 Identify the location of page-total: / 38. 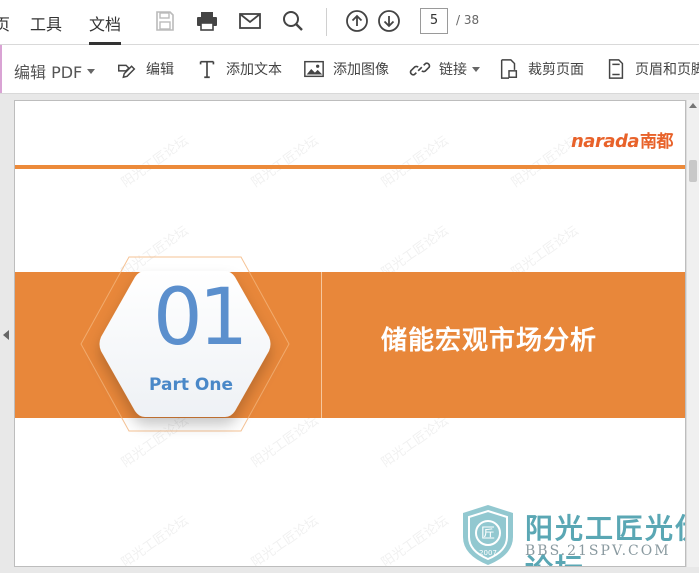
(468, 20).